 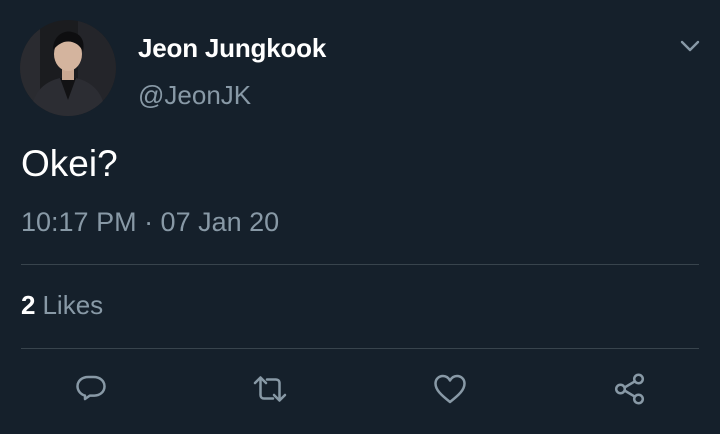 I want to click on avatar, so click(x=68, y=68).